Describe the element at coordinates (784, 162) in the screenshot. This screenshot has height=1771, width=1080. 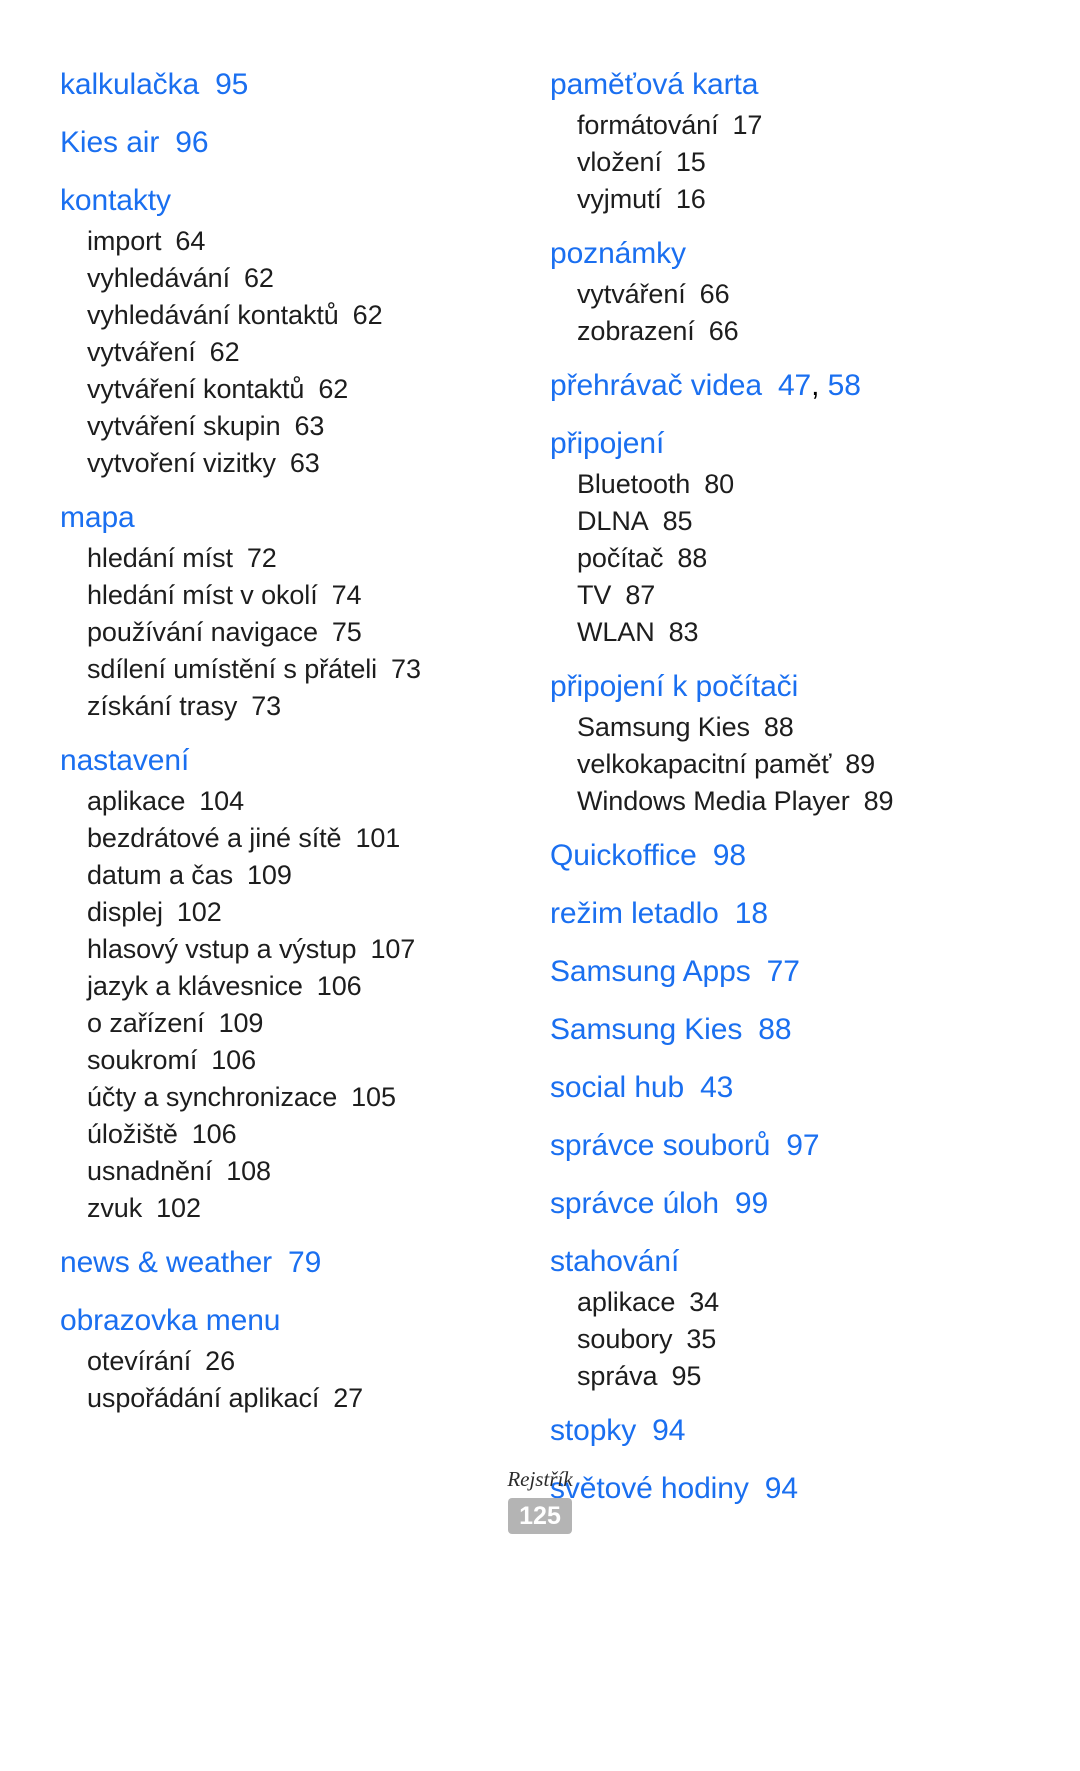
I see `index-subentry: vložení 15` at that location.